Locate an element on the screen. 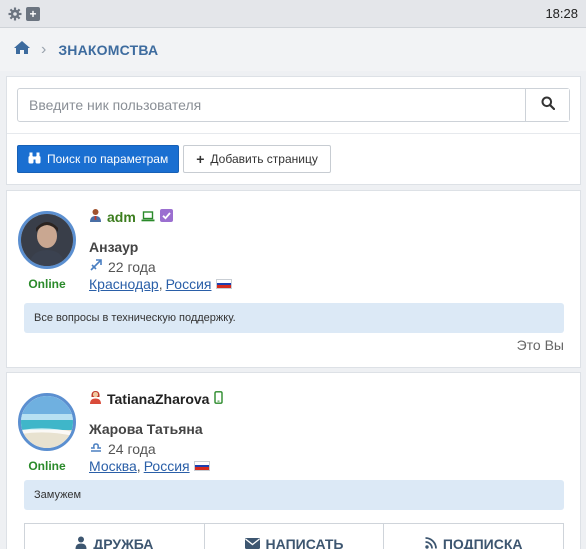 This screenshot has height=549, width=586. user-age: 22 года is located at coordinates (160, 266).